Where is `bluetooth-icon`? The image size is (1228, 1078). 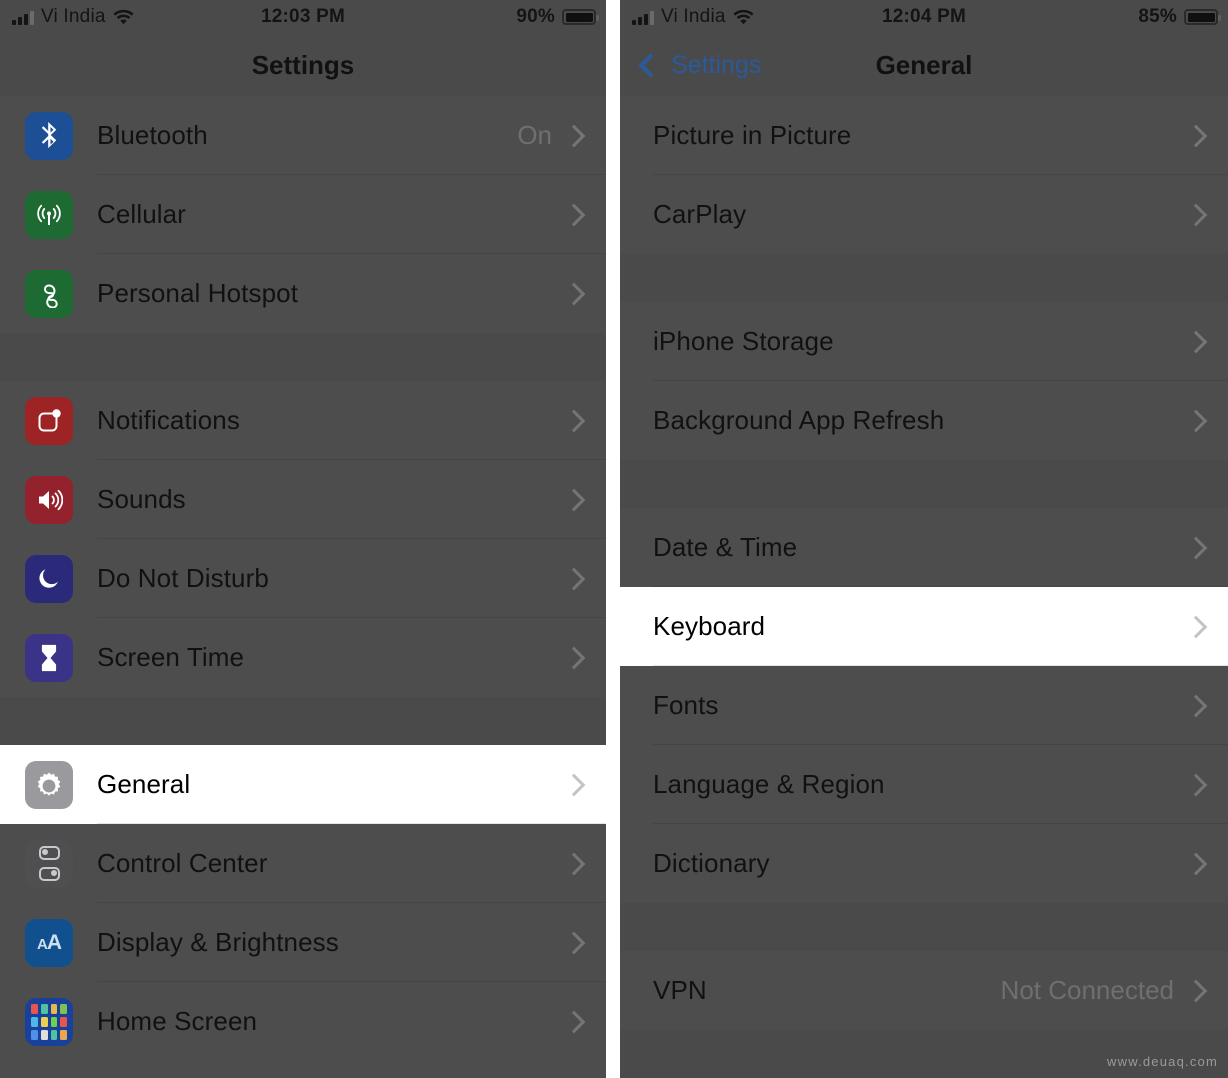 bluetooth-icon is located at coordinates (49, 135).